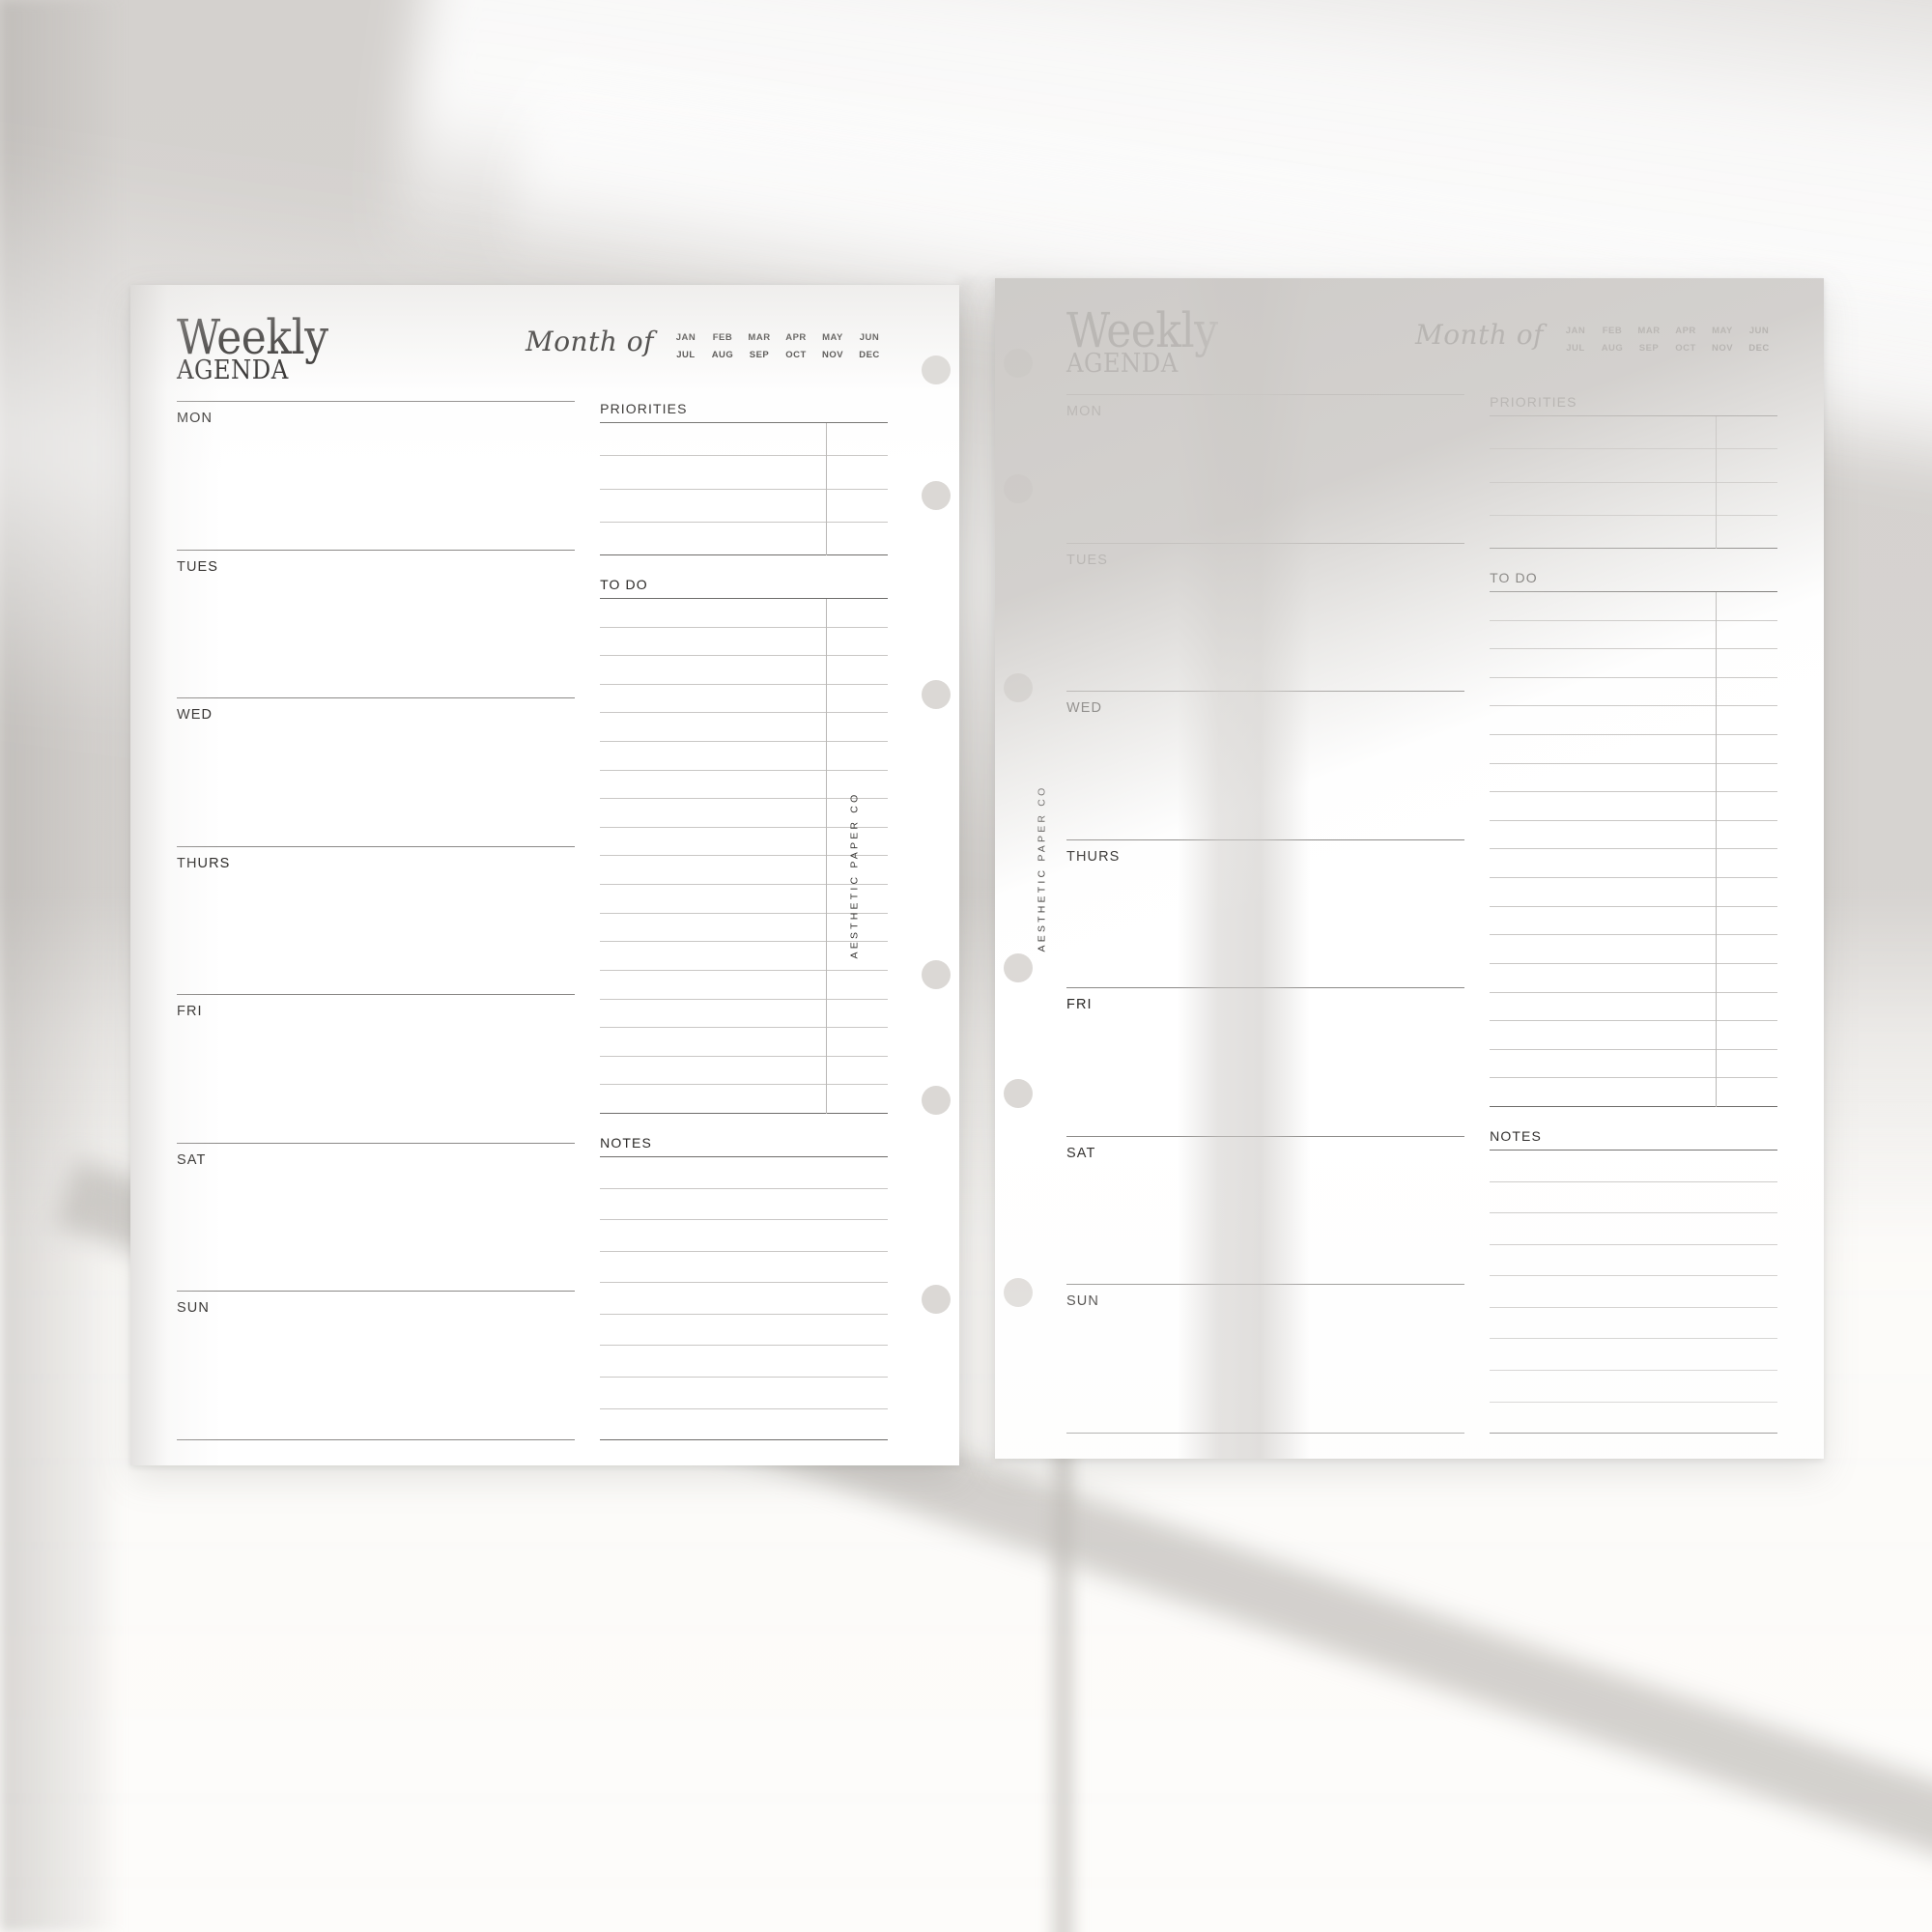 The width and height of the screenshot is (1932, 1932). I want to click on day-block-mon: MON, so click(376, 475).